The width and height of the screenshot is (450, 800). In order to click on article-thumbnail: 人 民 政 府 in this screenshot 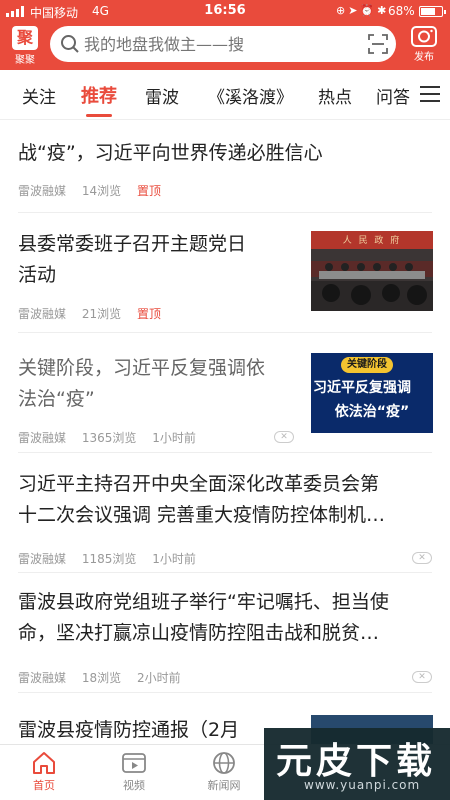, I will do `click(372, 271)`.